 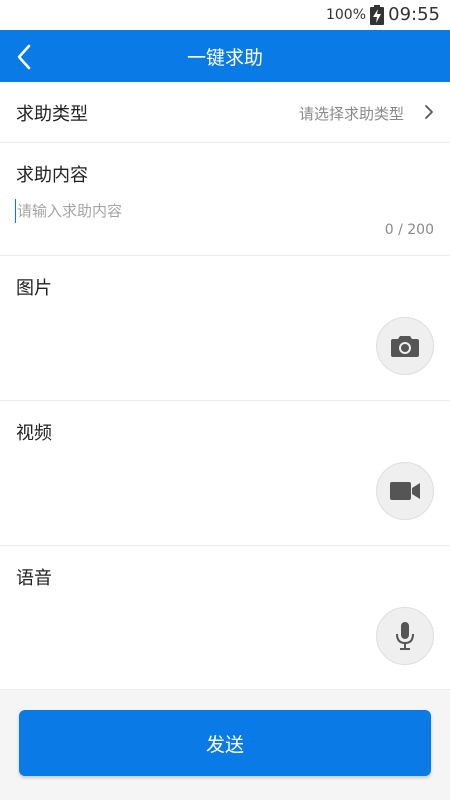 I want to click on record-voice-button, so click(x=405, y=636).